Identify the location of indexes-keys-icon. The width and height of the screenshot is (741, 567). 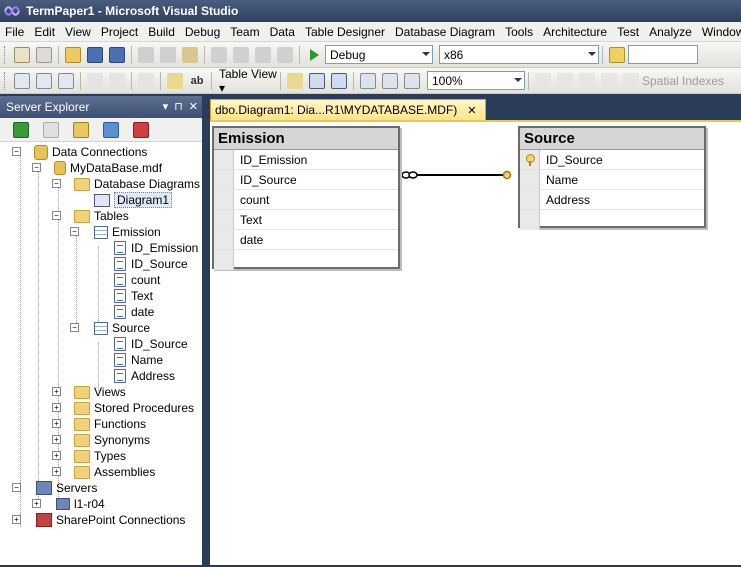
(565, 80).